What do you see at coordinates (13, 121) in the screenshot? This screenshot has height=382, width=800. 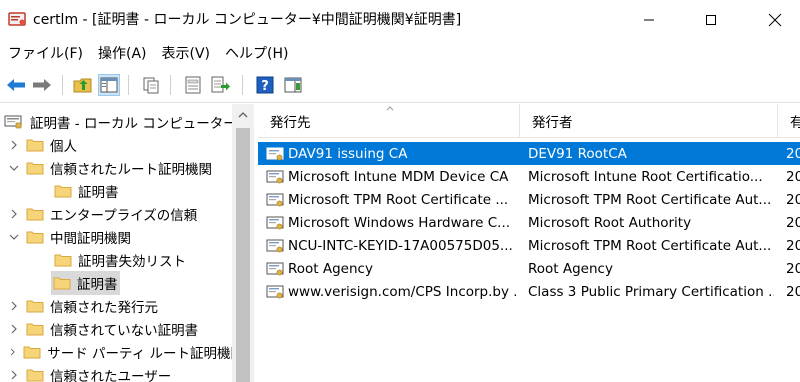 I see `computer-certificates-icon` at bounding box center [13, 121].